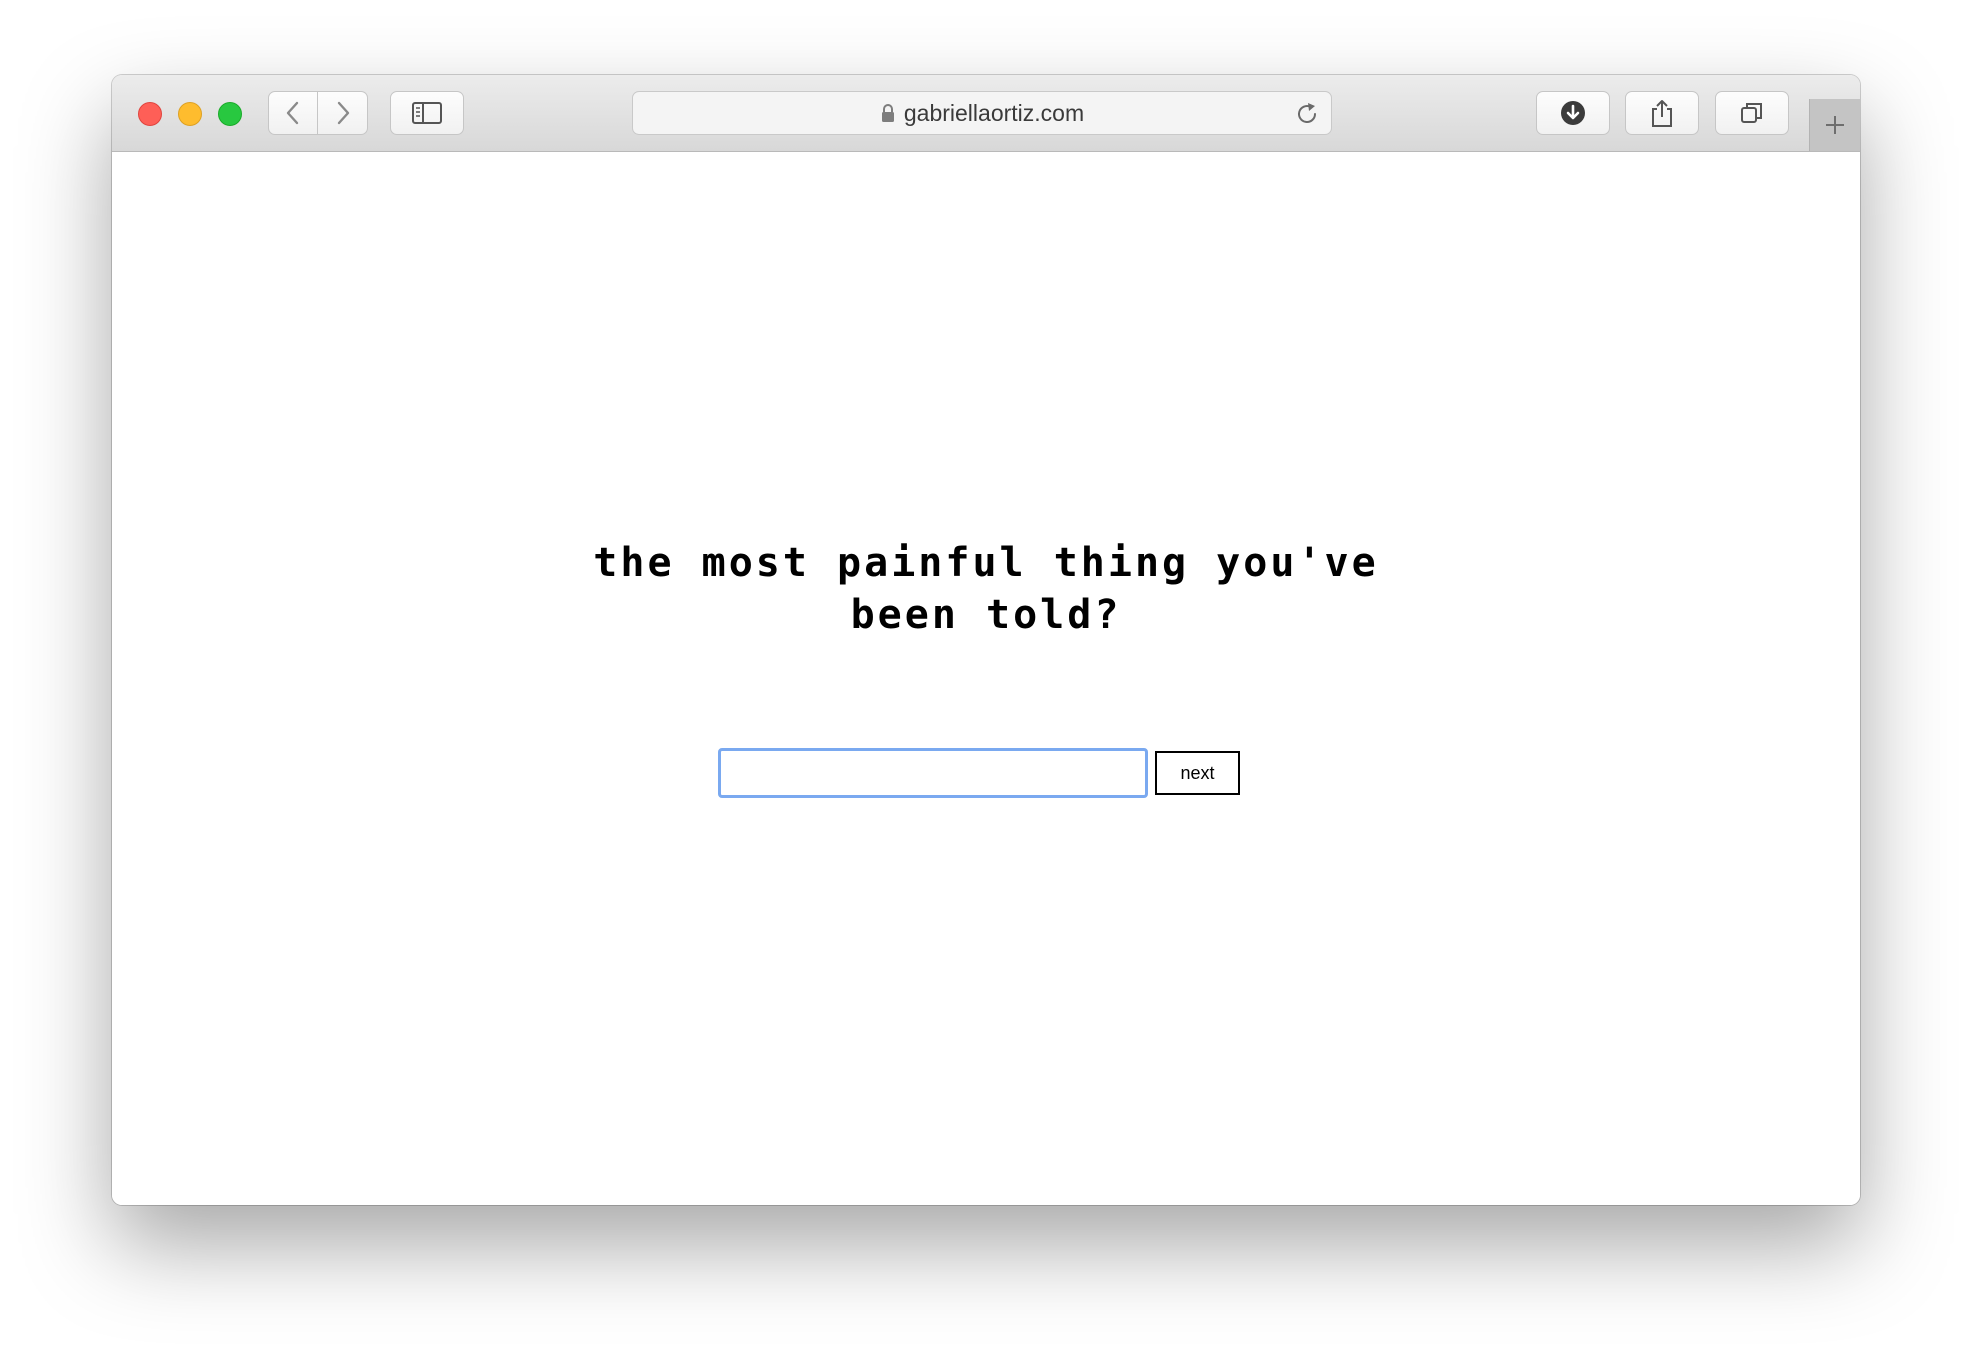 The image size is (1970, 1354). I want to click on browser-toolbar: gabriellaortiz.com, so click(986, 113).